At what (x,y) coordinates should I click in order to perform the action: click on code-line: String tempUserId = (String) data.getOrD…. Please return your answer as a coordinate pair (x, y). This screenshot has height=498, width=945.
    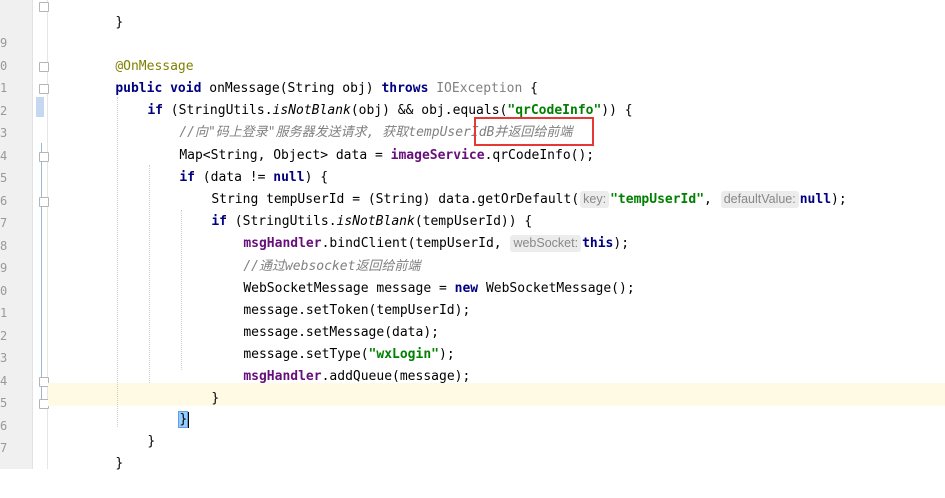
    Looking at the image, I should click on (529, 199).